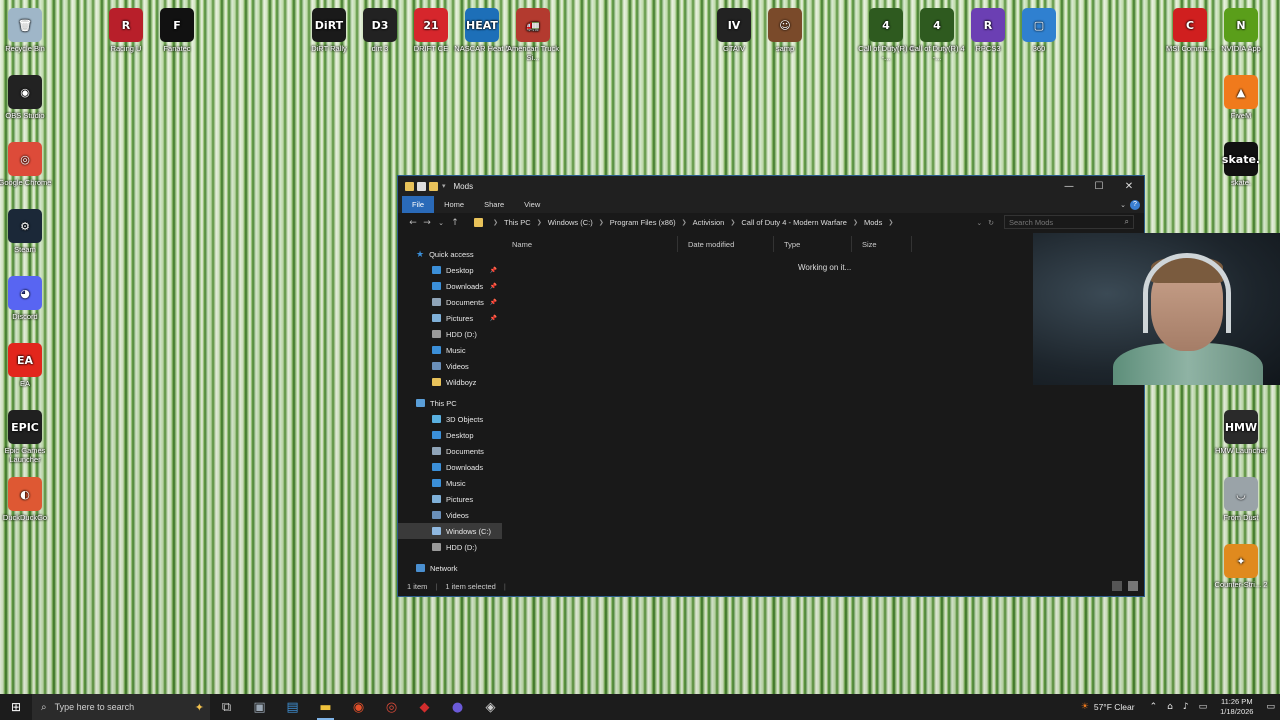 This screenshot has width=1280, height=720. I want to click on expand-ribbon-icon: ⌄, so click(1123, 205).